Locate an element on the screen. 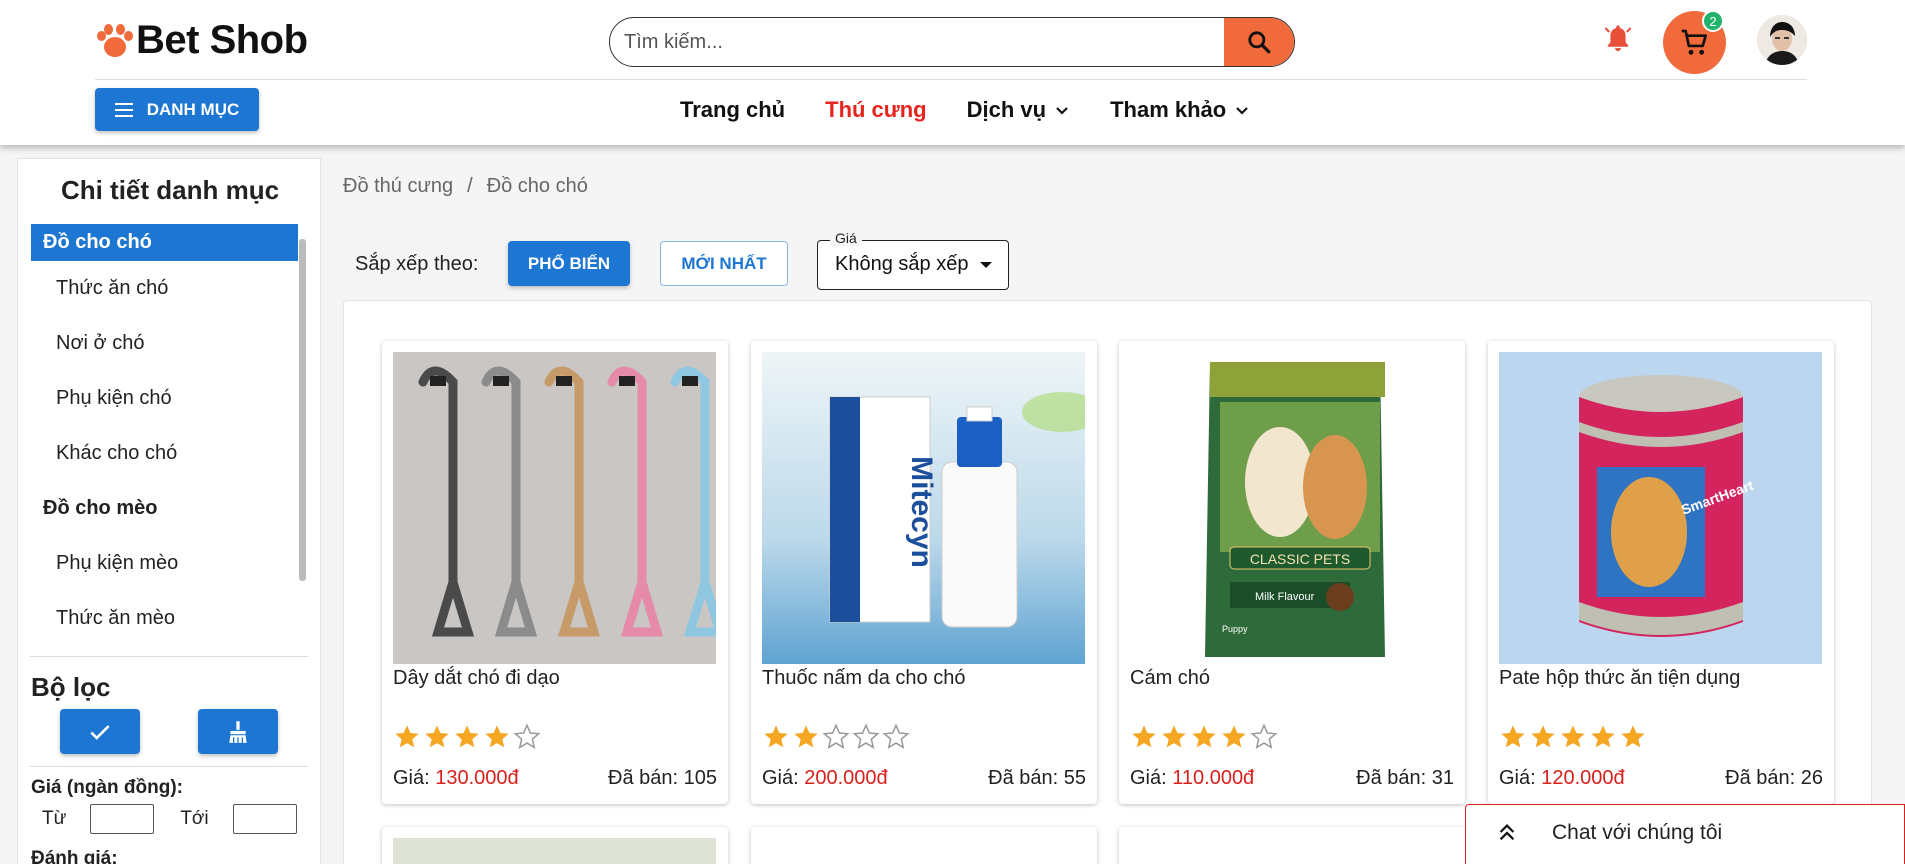 Image resolution: width=1905 pixels, height=864 pixels. price-value: 200.000đ is located at coordinates (846, 778).